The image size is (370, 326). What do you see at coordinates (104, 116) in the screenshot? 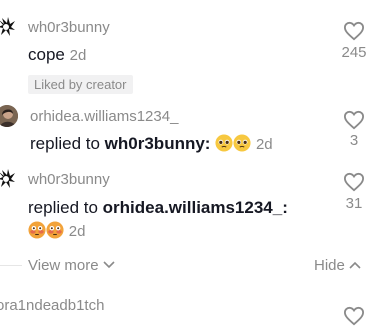
I see `reply-username: orhidea.williams1234_` at bounding box center [104, 116].